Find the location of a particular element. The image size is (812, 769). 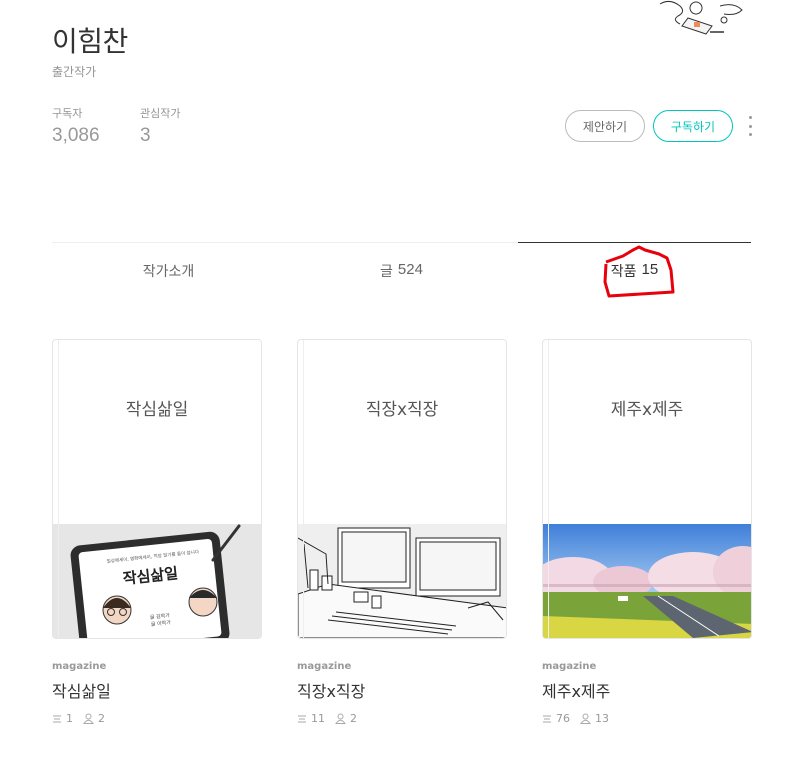

tab-label: 작가소개 is located at coordinates (168, 272).